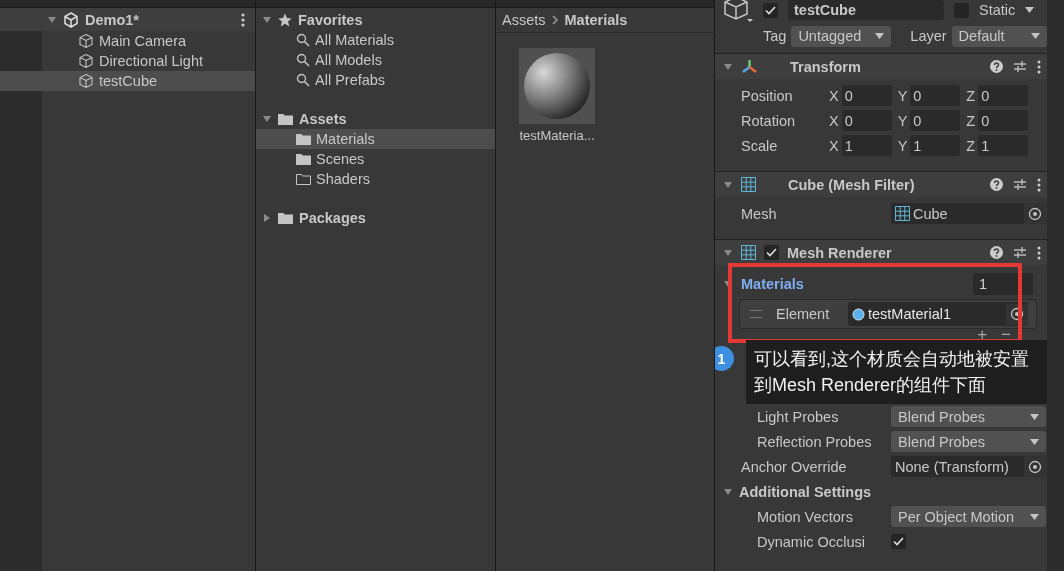  Describe the element at coordinates (794, 466) in the screenshot. I see `property-label: Anchor Override` at that location.